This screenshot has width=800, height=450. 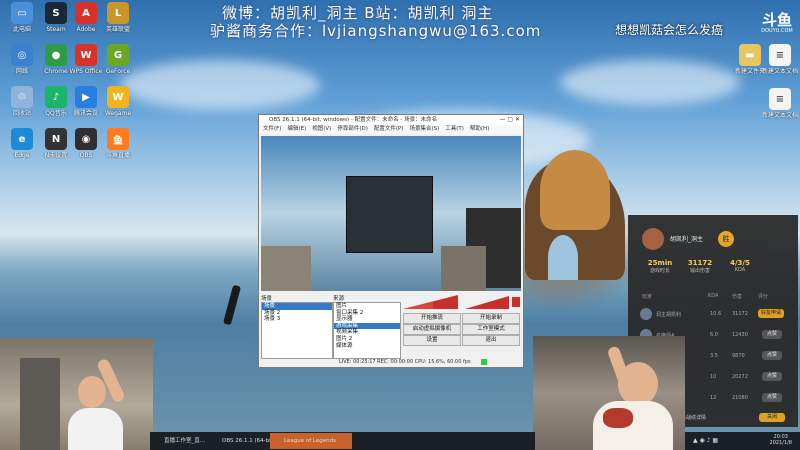 What do you see at coordinates (771, 313) in the screenshot?
I see `add-friend-button: 好友申请` at bounding box center [771, 313].